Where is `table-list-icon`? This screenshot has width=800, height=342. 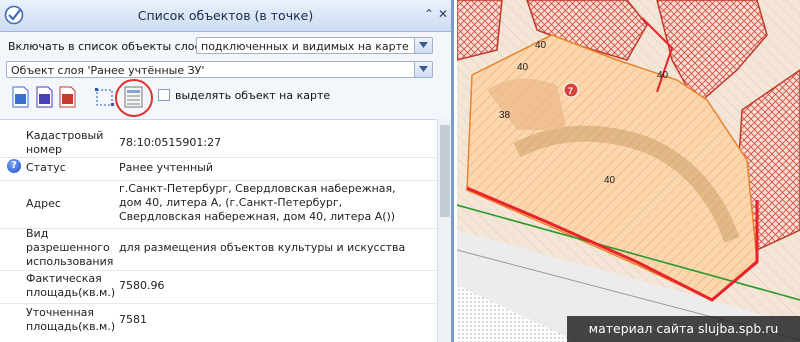
table-list-icon is located at coordinates (133, 97).